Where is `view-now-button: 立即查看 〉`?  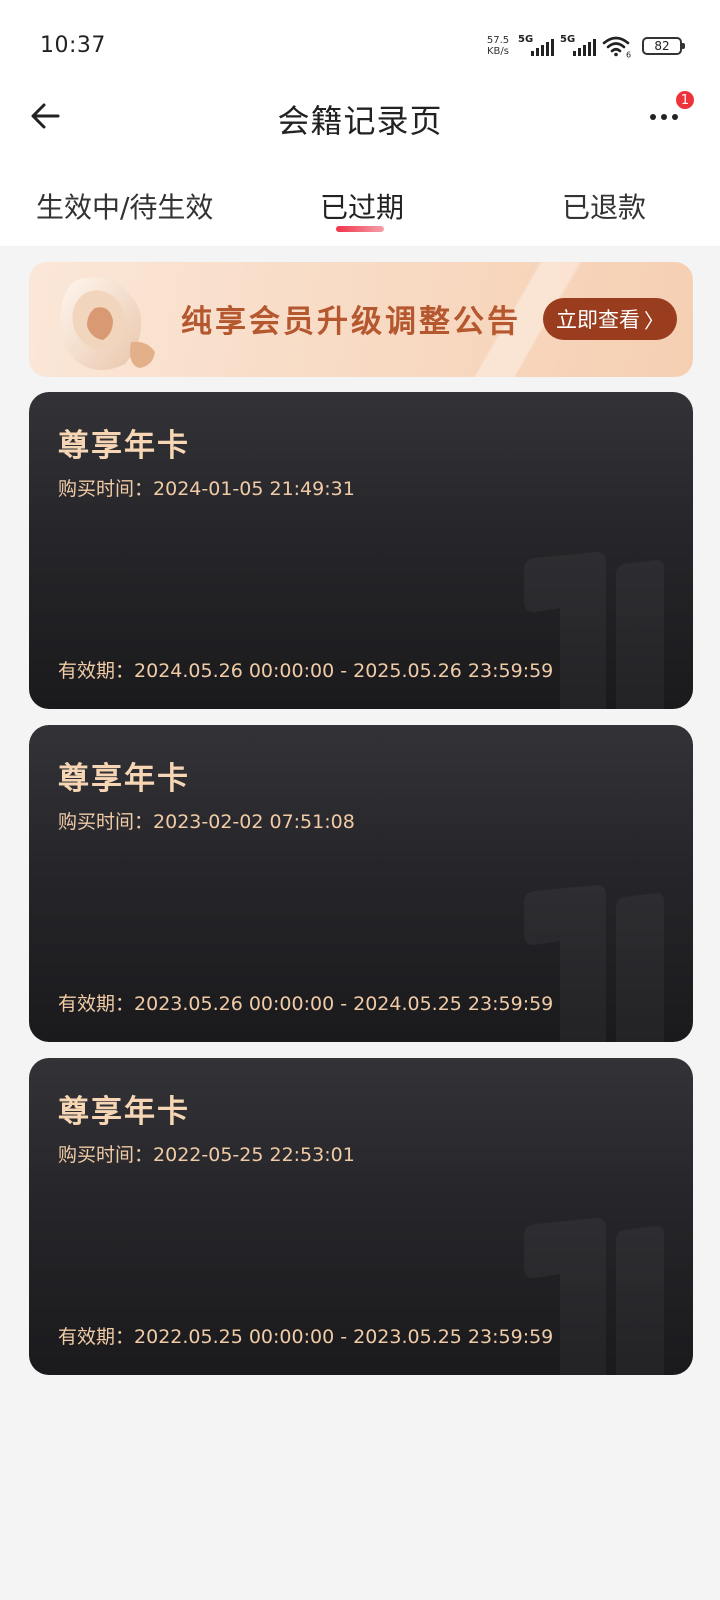 view-now-button: 立即查看 〉 is located at coordinates (610, 319).